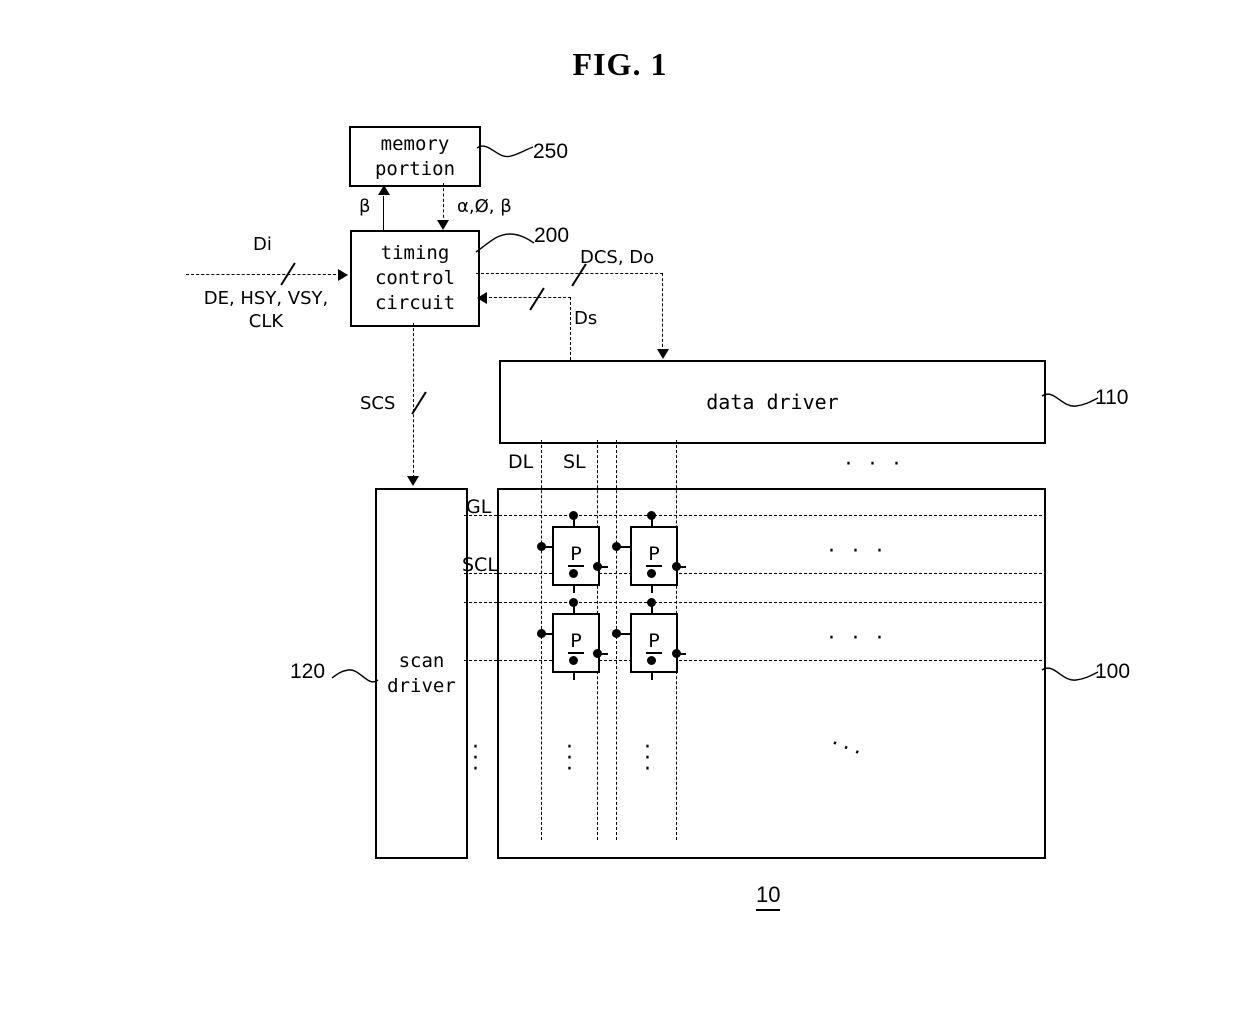  I want to click on ref-number-110: 110, so click(1112, 397).